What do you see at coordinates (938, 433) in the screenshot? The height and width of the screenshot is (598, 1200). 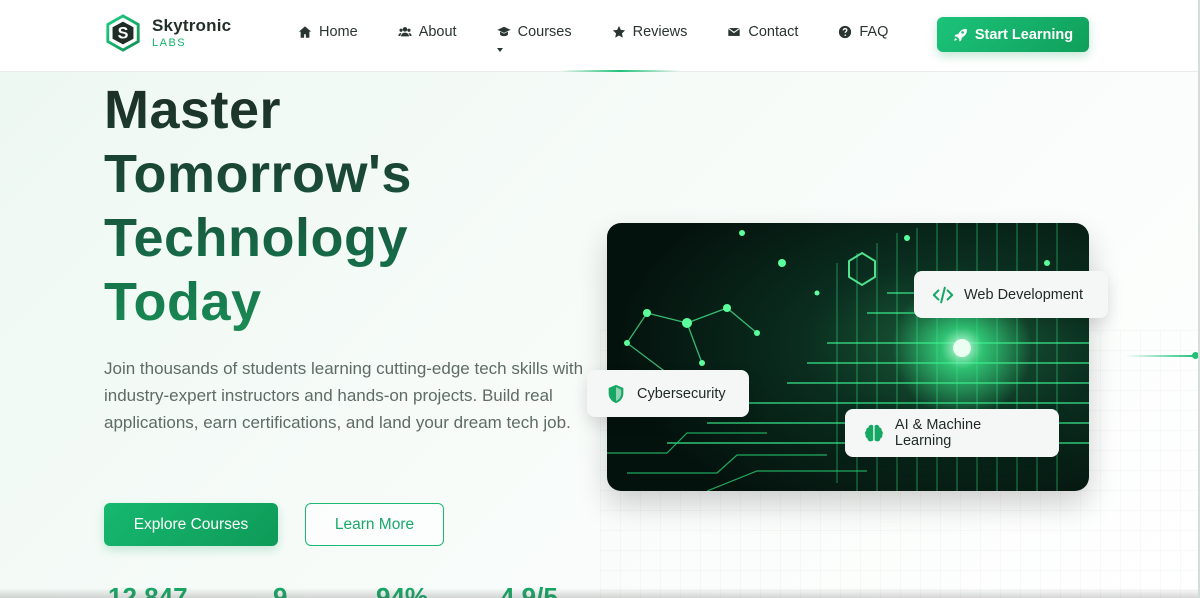 I see `card-label: AI & Machine Learning` at bounding box center [938, 433].